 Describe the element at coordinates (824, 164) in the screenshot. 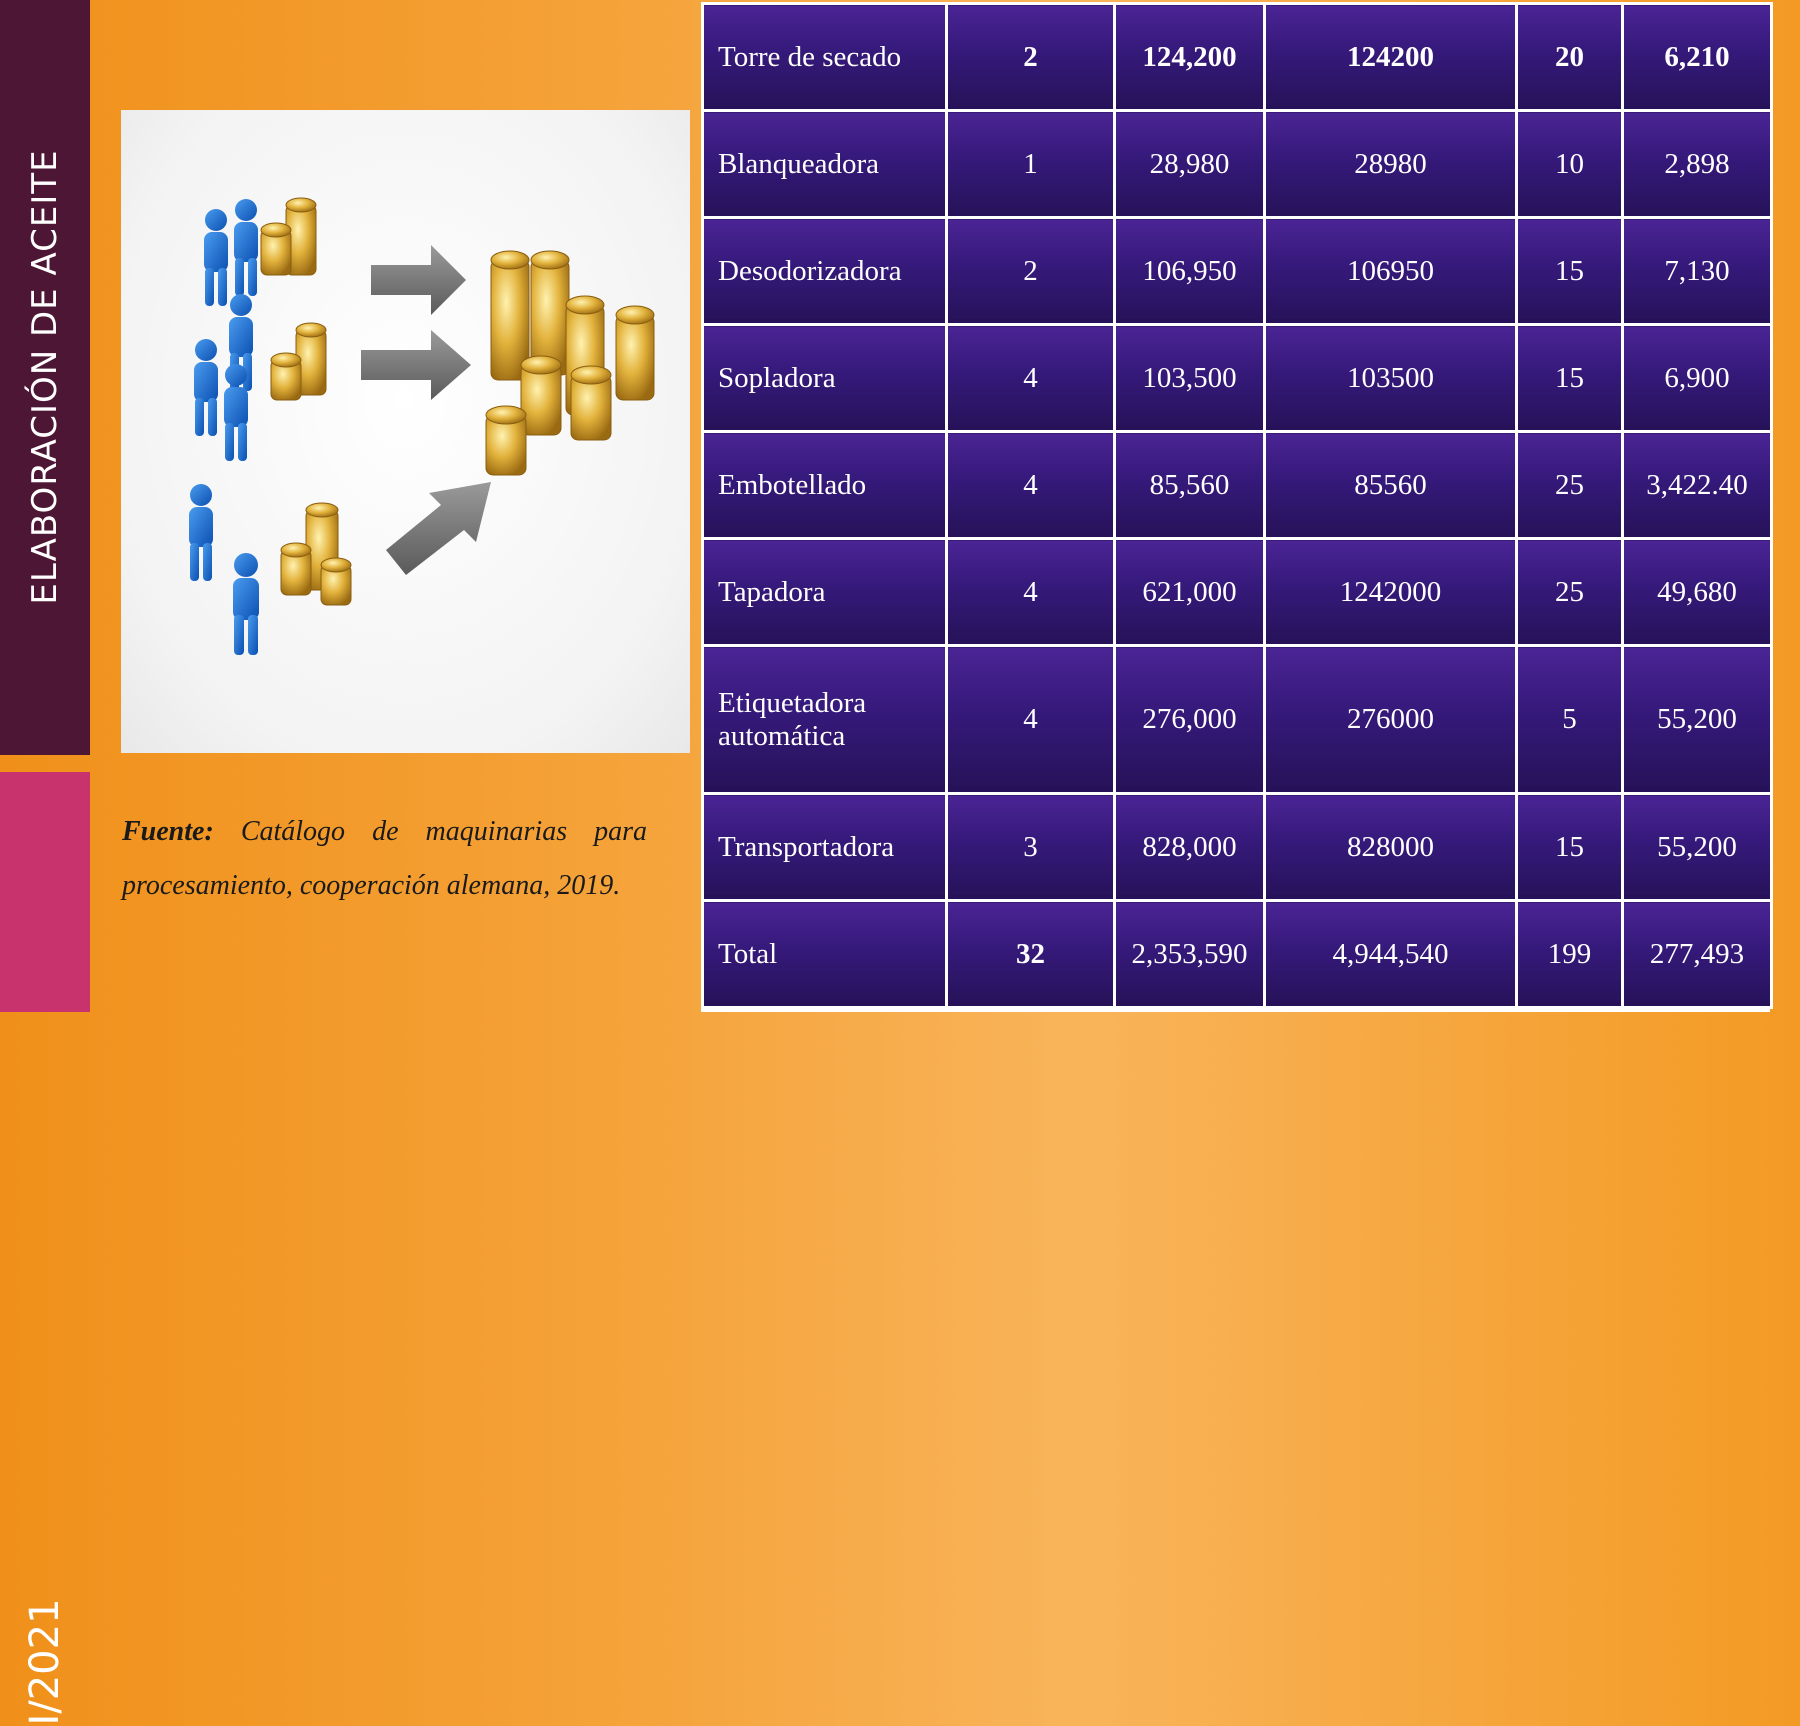

I see `machine-name-cell: Blanqueadora` at that location.